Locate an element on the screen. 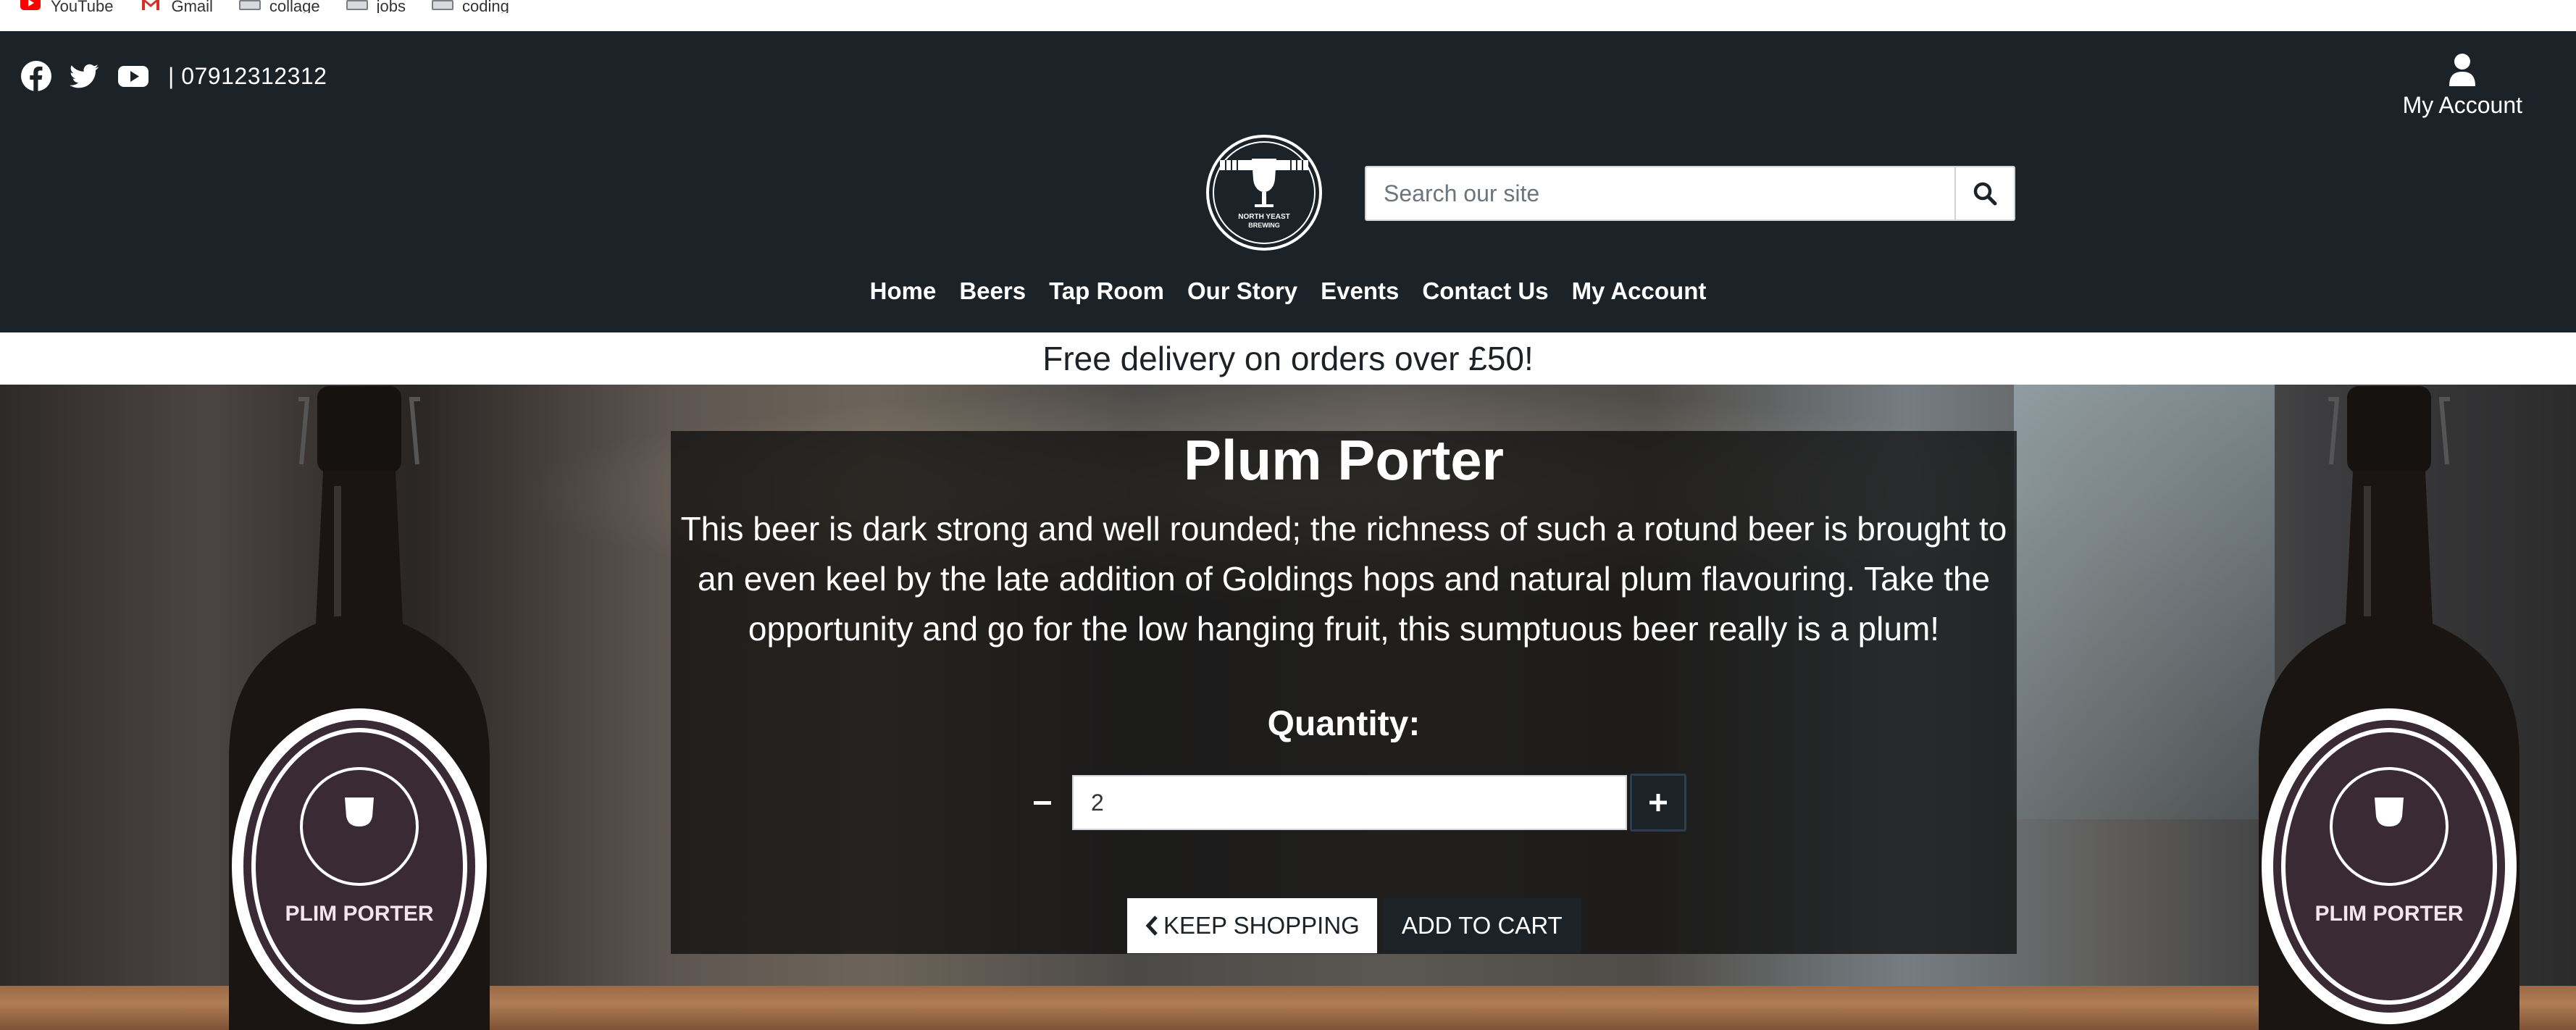  search-button is located at coordinates (1984, 193).